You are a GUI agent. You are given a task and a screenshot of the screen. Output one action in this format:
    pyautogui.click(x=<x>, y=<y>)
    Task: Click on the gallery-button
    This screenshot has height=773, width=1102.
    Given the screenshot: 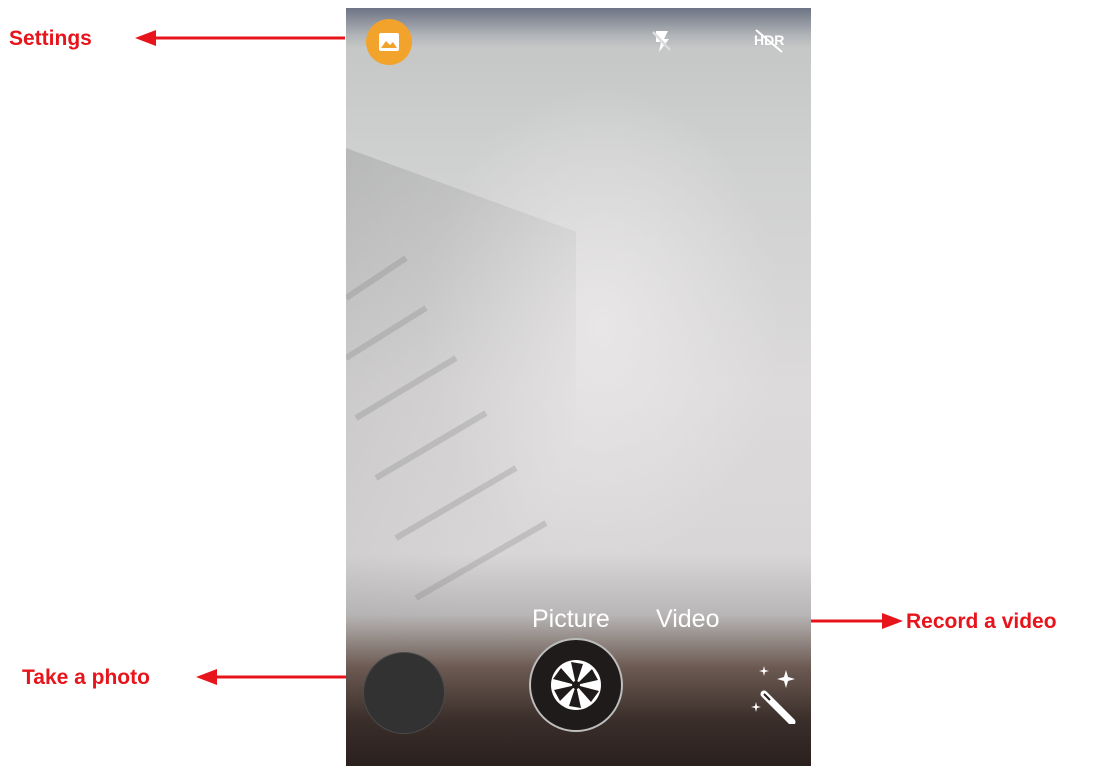 What is the action you would take?
    pyautogui.click(x=389, y=42)
    